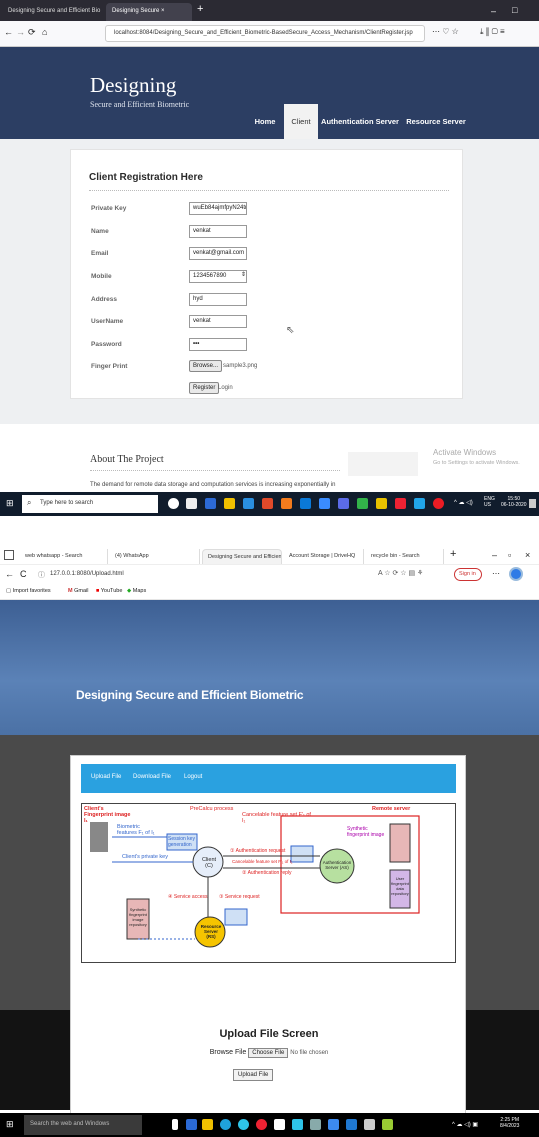 This screenshot has width=539, height=1137. I want to click on taskbar-search: ⌕ Type here to search, so click(90, 504).